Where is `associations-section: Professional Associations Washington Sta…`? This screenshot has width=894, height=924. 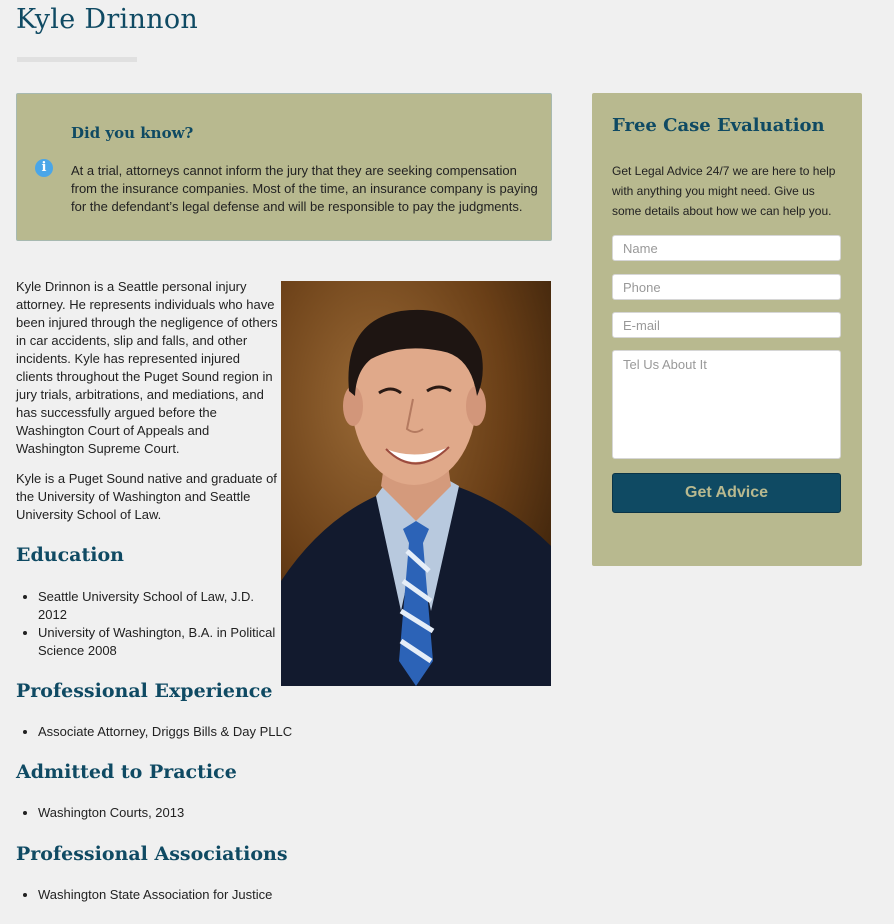
associations-section: Professional Associations Washington Sta… is located at coordinates (227, 873).